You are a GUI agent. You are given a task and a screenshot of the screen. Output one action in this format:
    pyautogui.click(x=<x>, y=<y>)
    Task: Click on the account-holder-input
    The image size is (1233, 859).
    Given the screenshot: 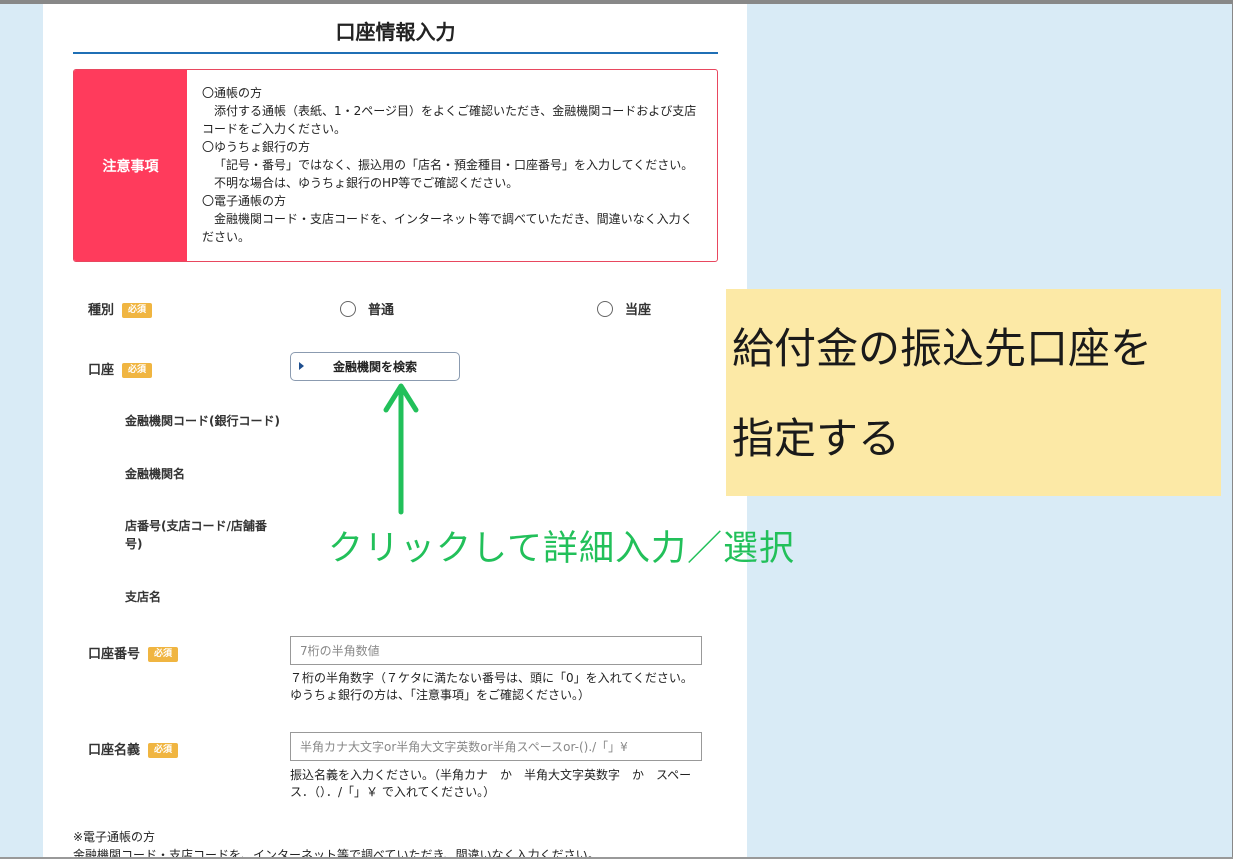 What is the action you would take?
    pyautogui.click(x=496, y=746)
    